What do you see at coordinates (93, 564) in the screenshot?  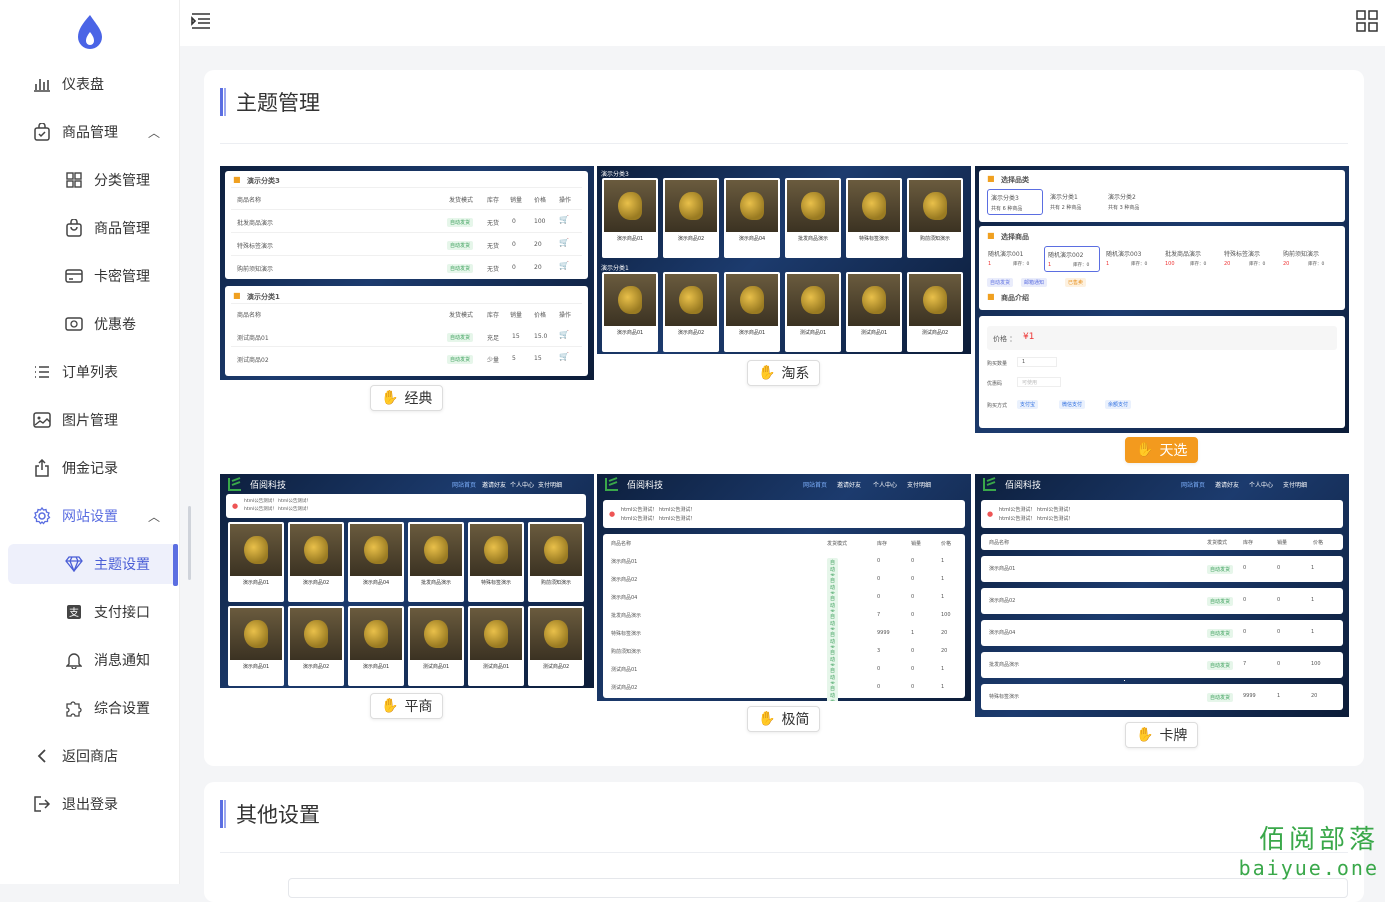 I see `sidebar-item-theme-settings: 主题设置` at bounding box center [93, 564].